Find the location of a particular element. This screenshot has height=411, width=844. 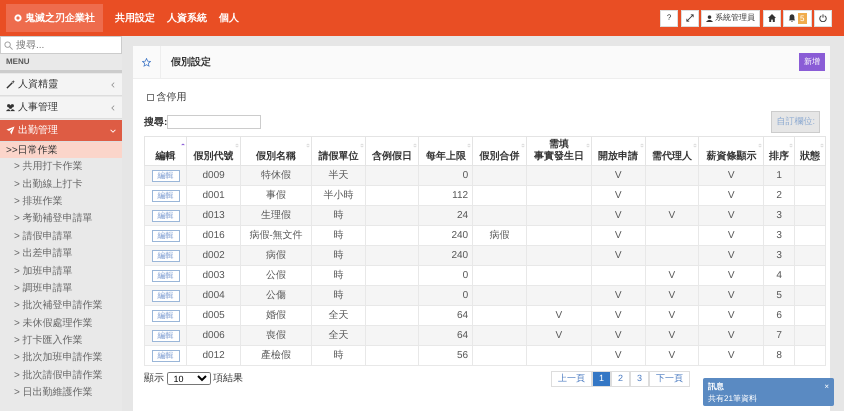

table-cell: d013 is located at coordinates (213, 216).